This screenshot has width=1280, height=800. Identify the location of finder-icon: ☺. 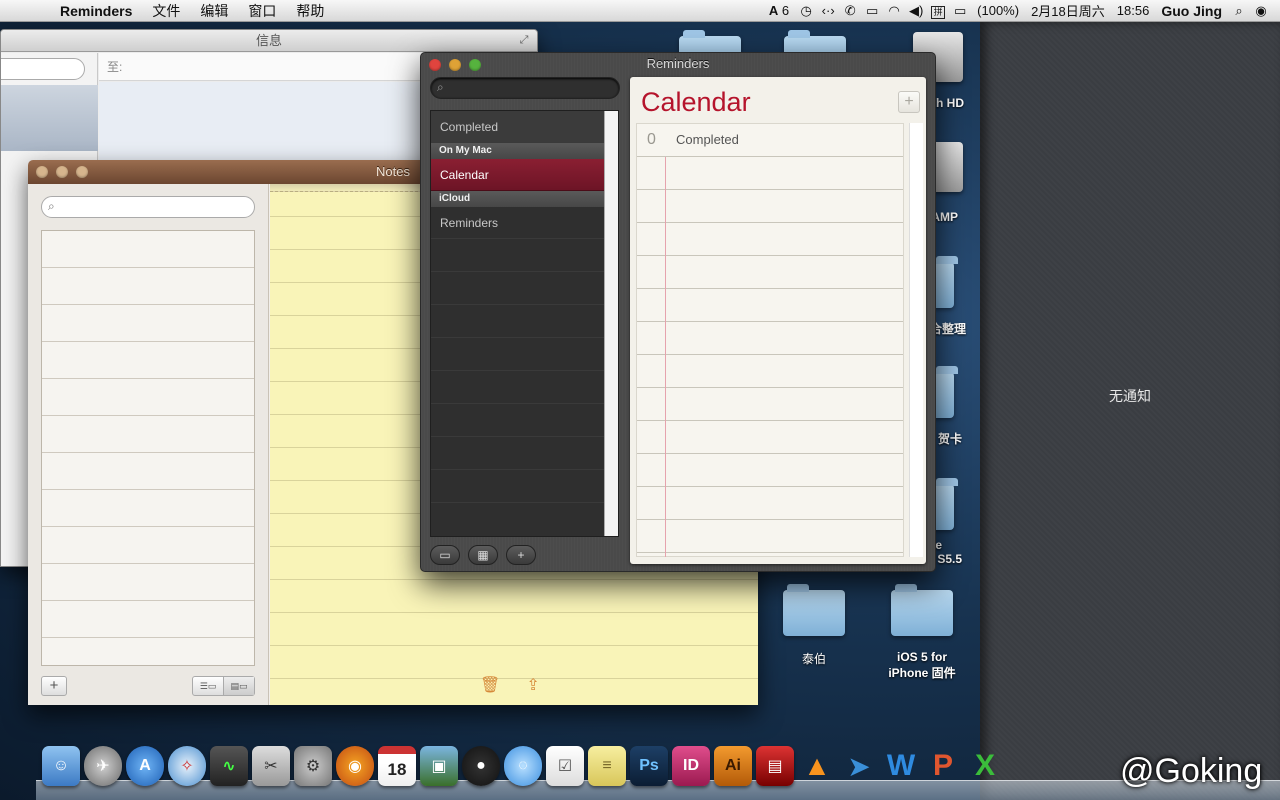
(61, 766).